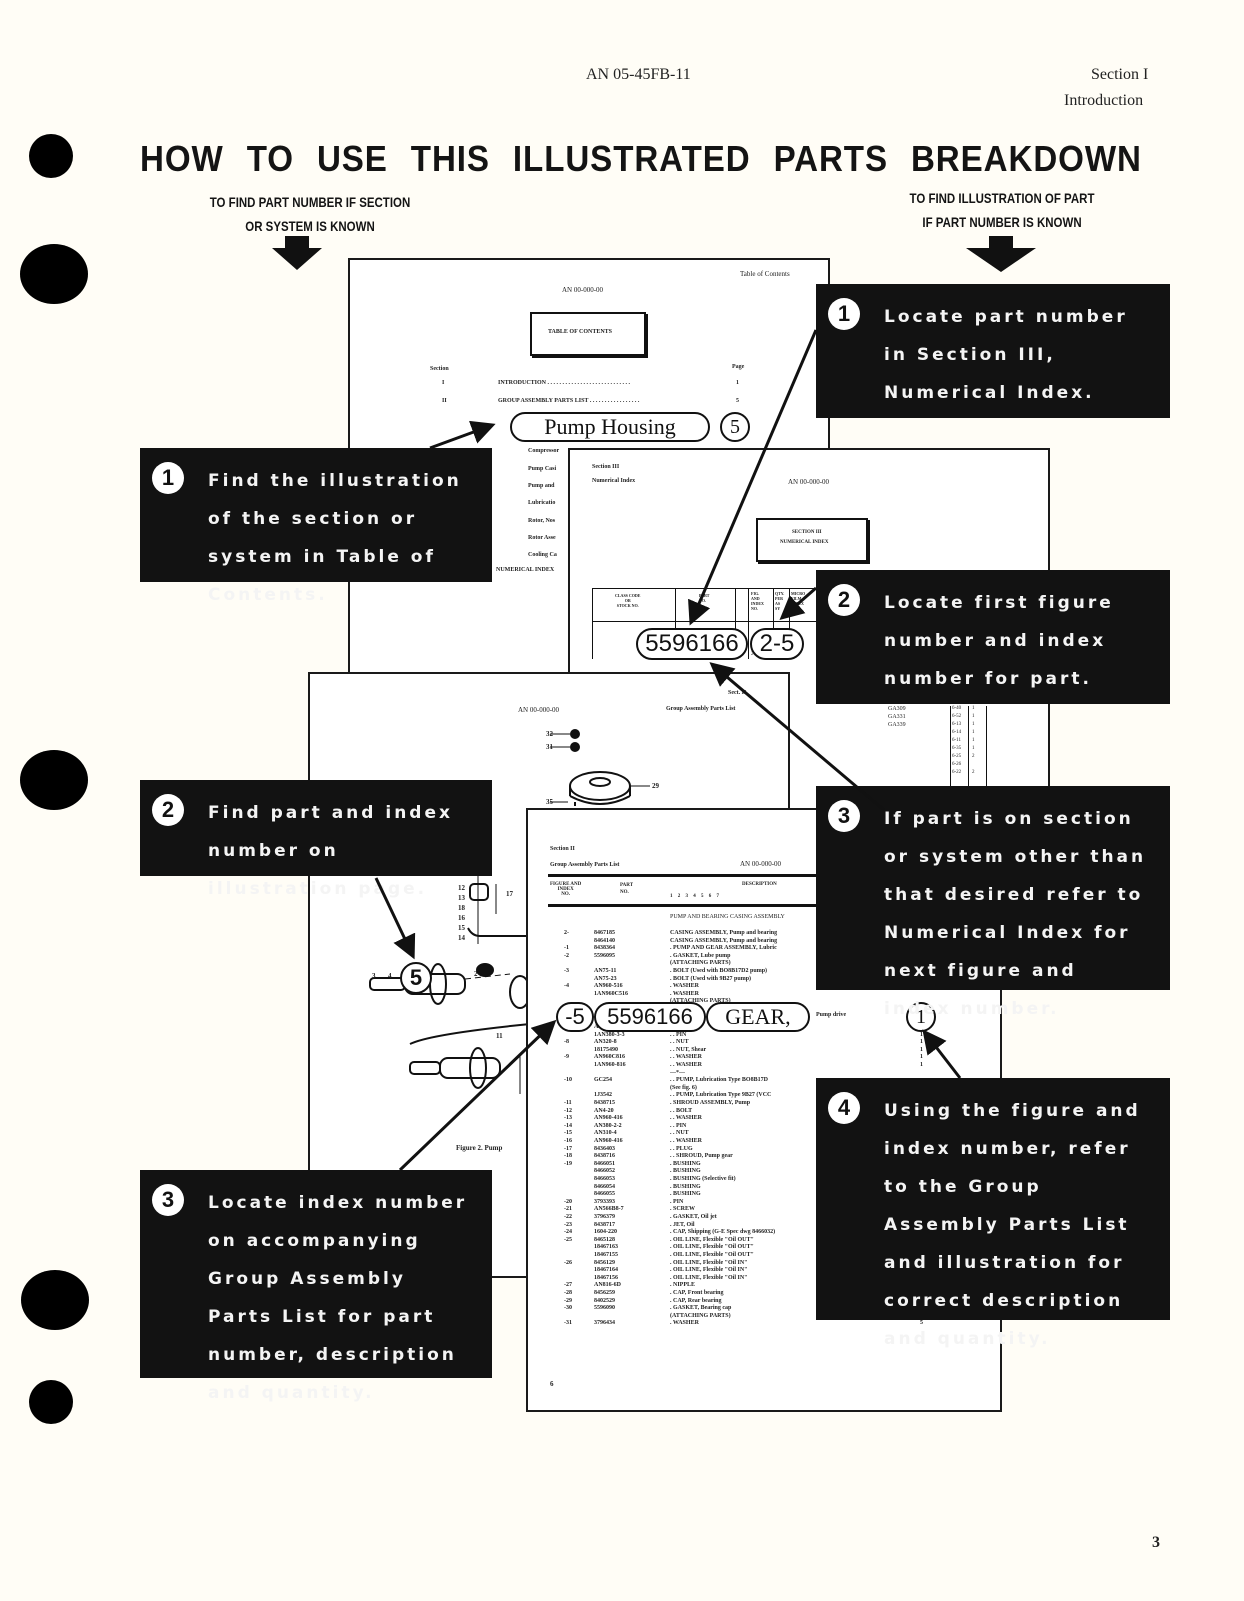  What do you see at coordinates (683, 1285) in the screenshot?
I see `row-description: . NIPPLE` at bounding box center [683, 1285].